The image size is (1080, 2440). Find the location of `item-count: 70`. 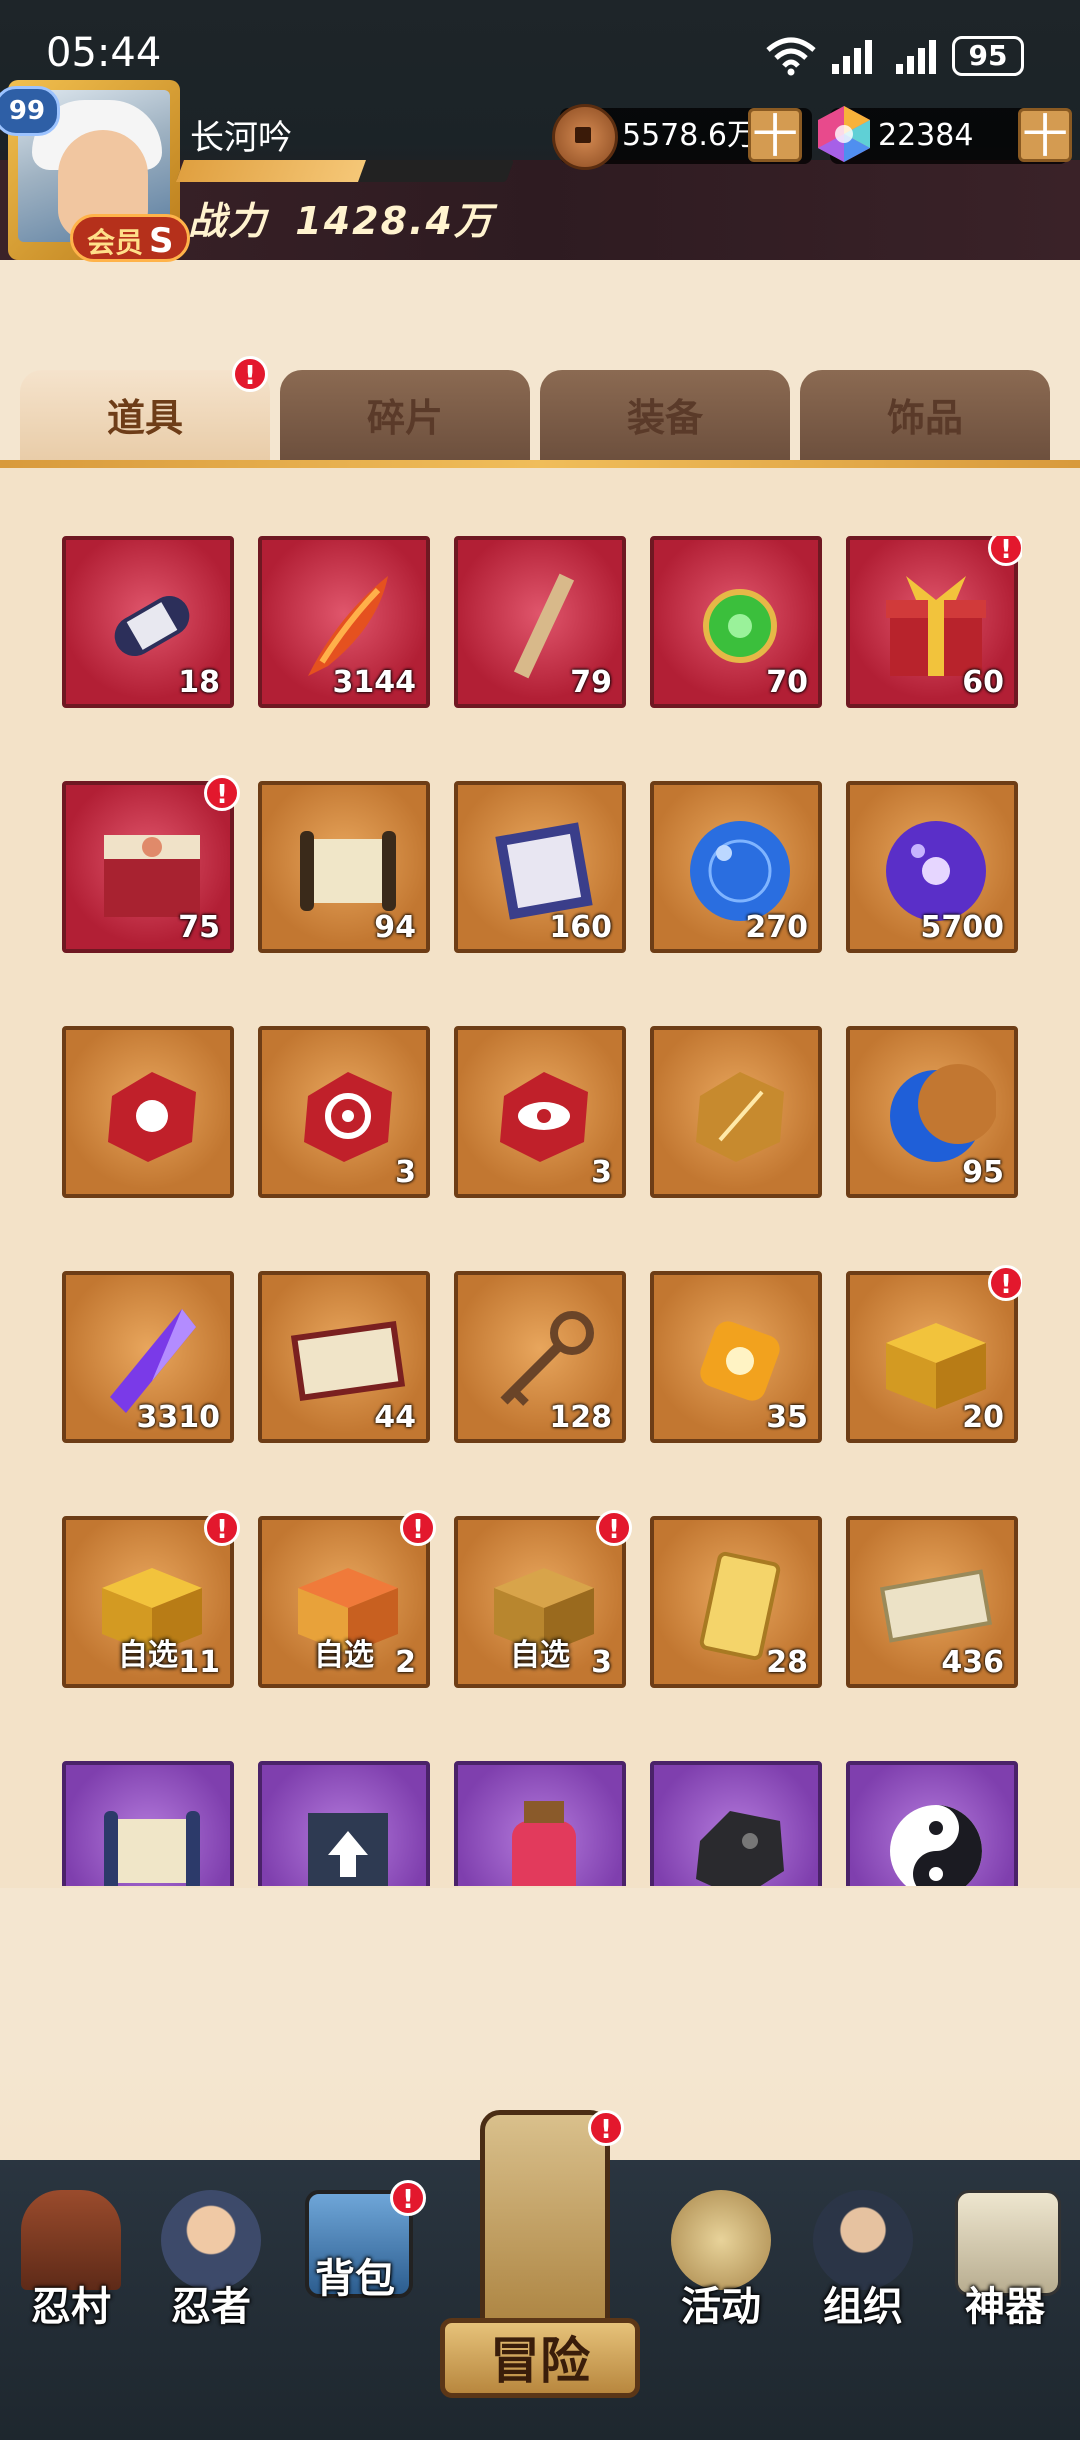

item-count: 70 is located at coordinates (787, 682).